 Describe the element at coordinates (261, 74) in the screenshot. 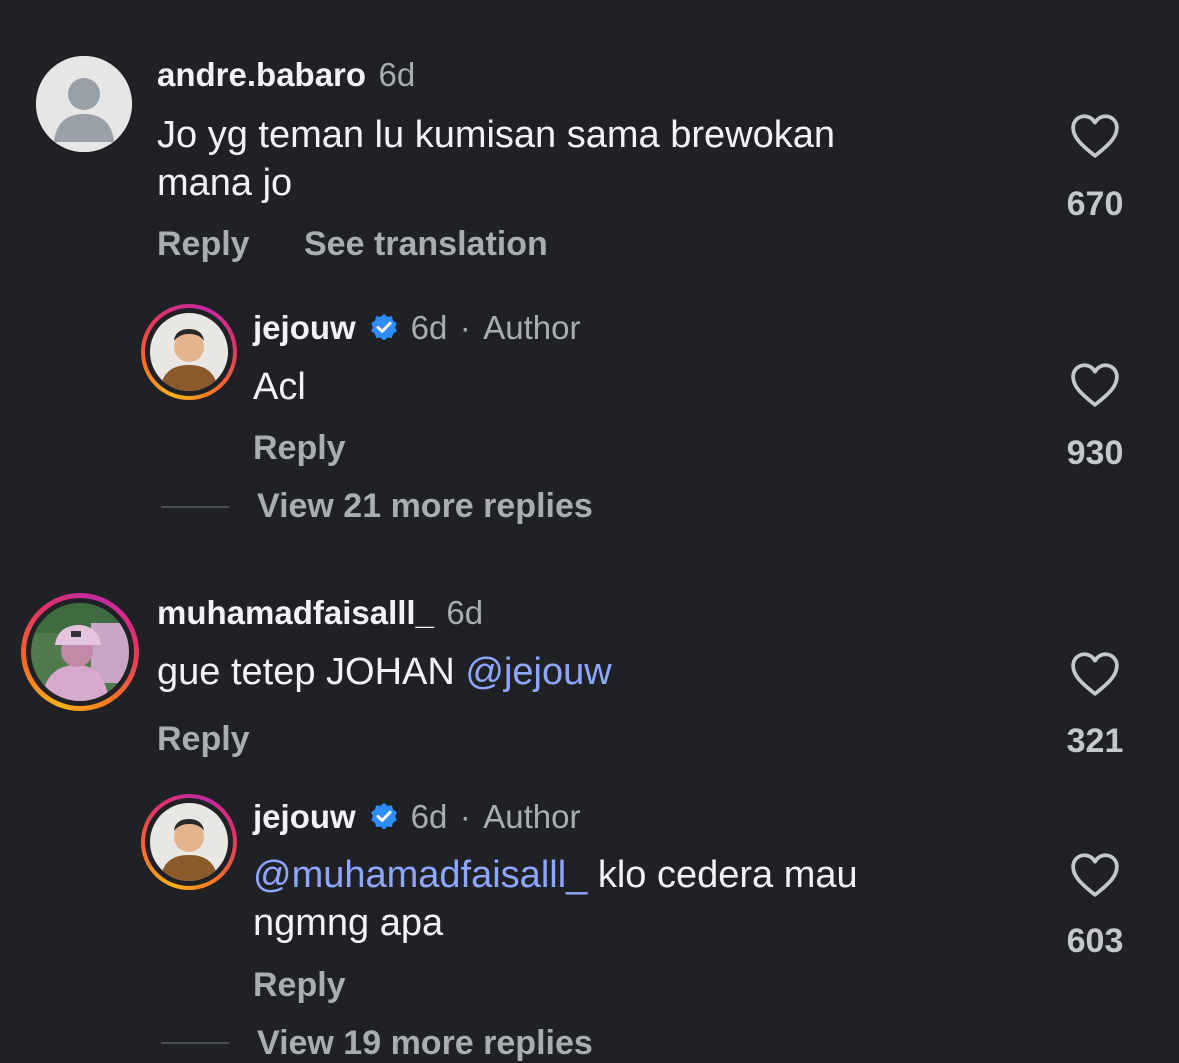

I see `username: andre.babaro` at that location.